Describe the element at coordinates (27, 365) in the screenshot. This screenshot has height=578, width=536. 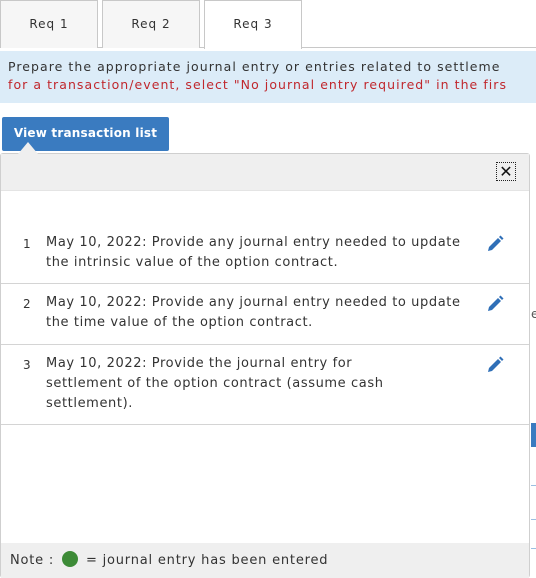
I see `transaction-number: 3` at that location.